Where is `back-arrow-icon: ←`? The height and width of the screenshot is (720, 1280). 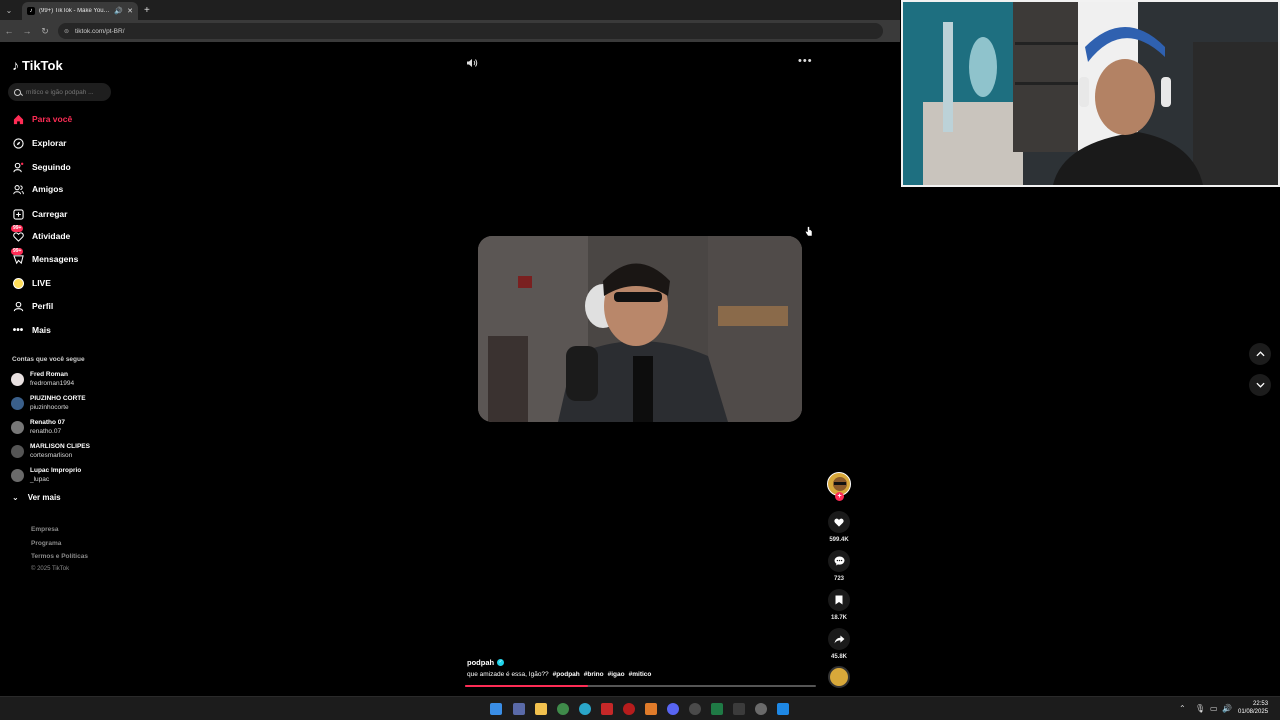
back-arrow-icon: ← is located at coordinates (9, 31).